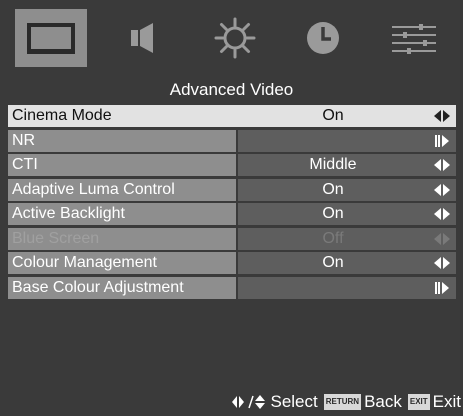 This screenshot has width=463, height=416. I want to click on exit-key-badge: EXIT, so click(418, 402).